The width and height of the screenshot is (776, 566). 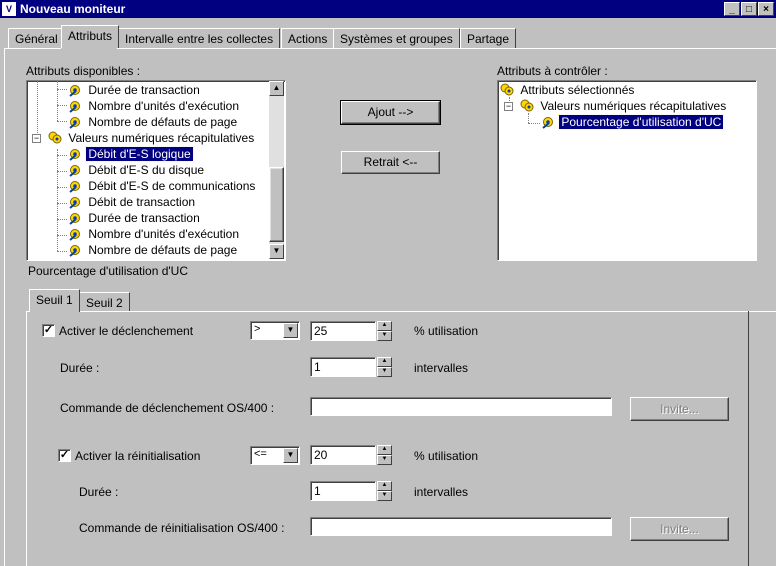 What do you see at coordinates (567, 90) in the screenshot?
I see `tree-root: Attributs sélectionnés` at bounding box center [567, 90].